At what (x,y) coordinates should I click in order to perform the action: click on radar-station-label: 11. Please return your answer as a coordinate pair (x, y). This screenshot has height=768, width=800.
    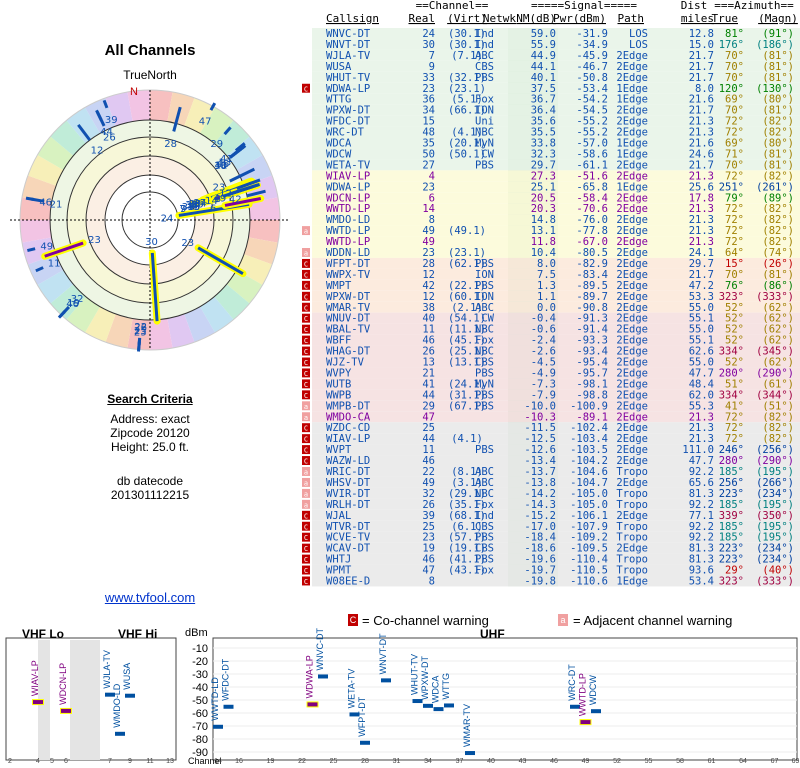
    Looking at the image, I should click on (54, 264).